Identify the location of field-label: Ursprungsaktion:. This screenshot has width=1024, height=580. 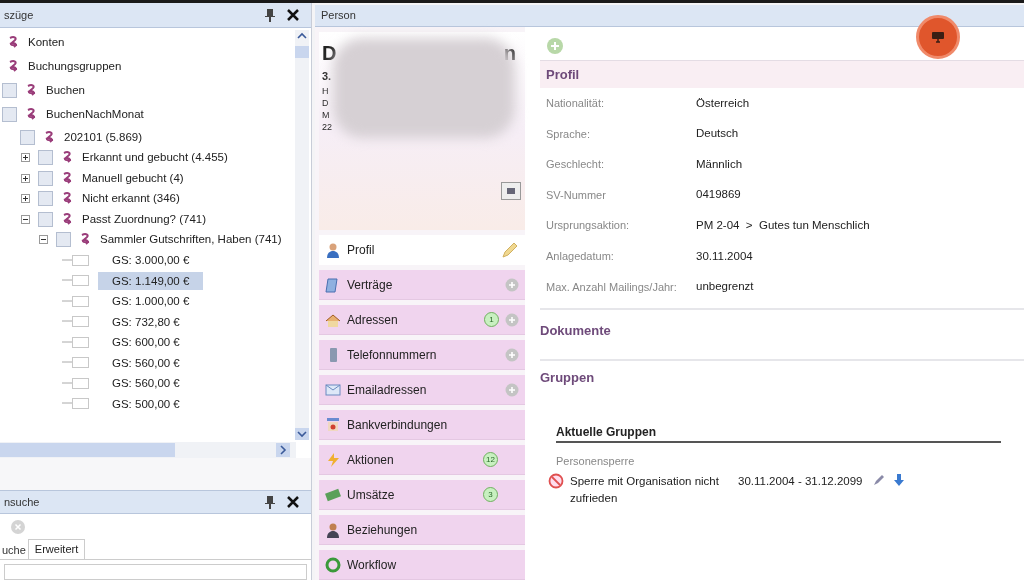
(588, 226).